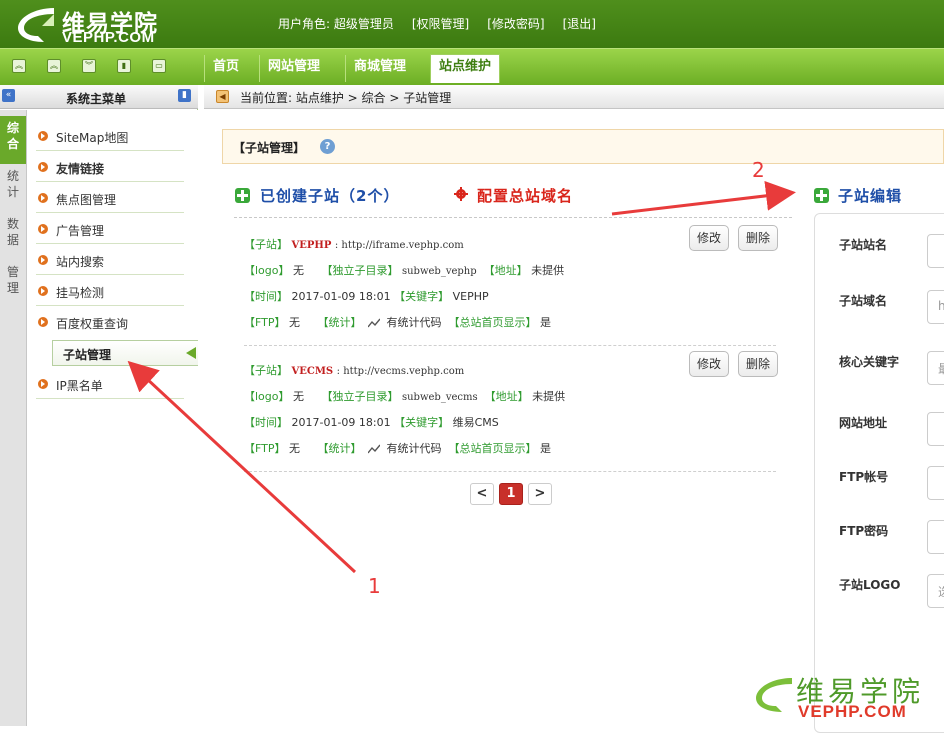 This screenshot has height=733, width=944. What do you see at coordinates (86, 200) in the screenshot?
I see `sidebar-item-label: 焦点图管理` at bounding box center [86, 200].